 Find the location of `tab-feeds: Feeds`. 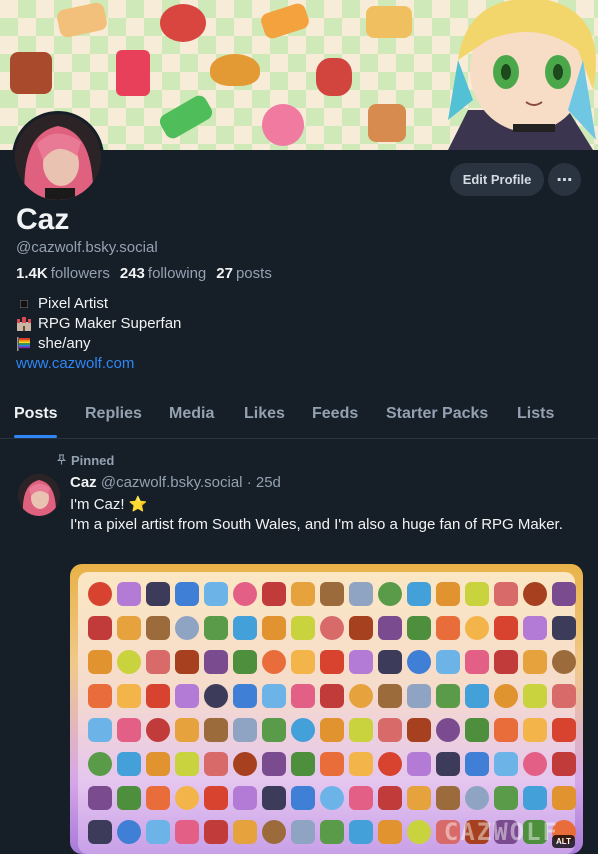

tab-feeds: Feeds is located at coordinates (335, 414).